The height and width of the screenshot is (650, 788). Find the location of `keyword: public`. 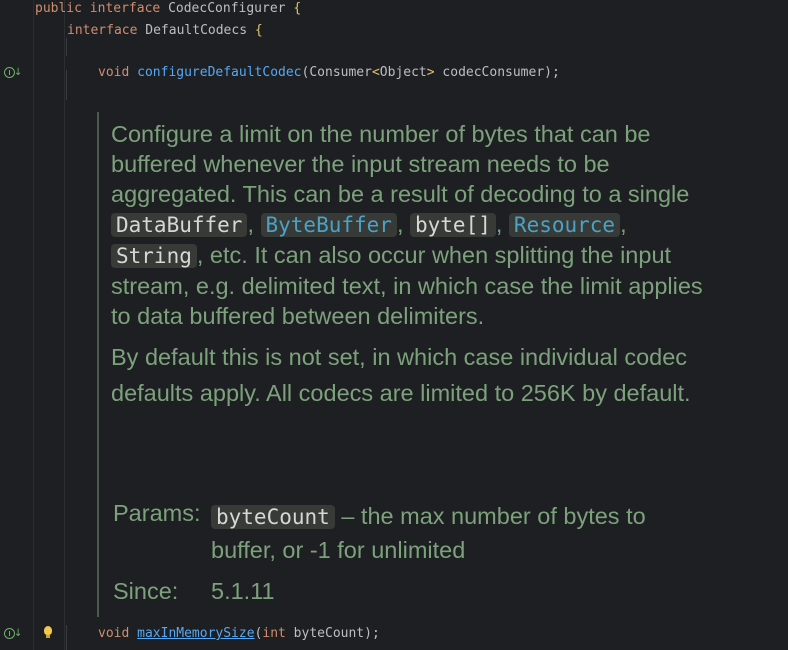

keyword: public is located at coordinates (58, 8).